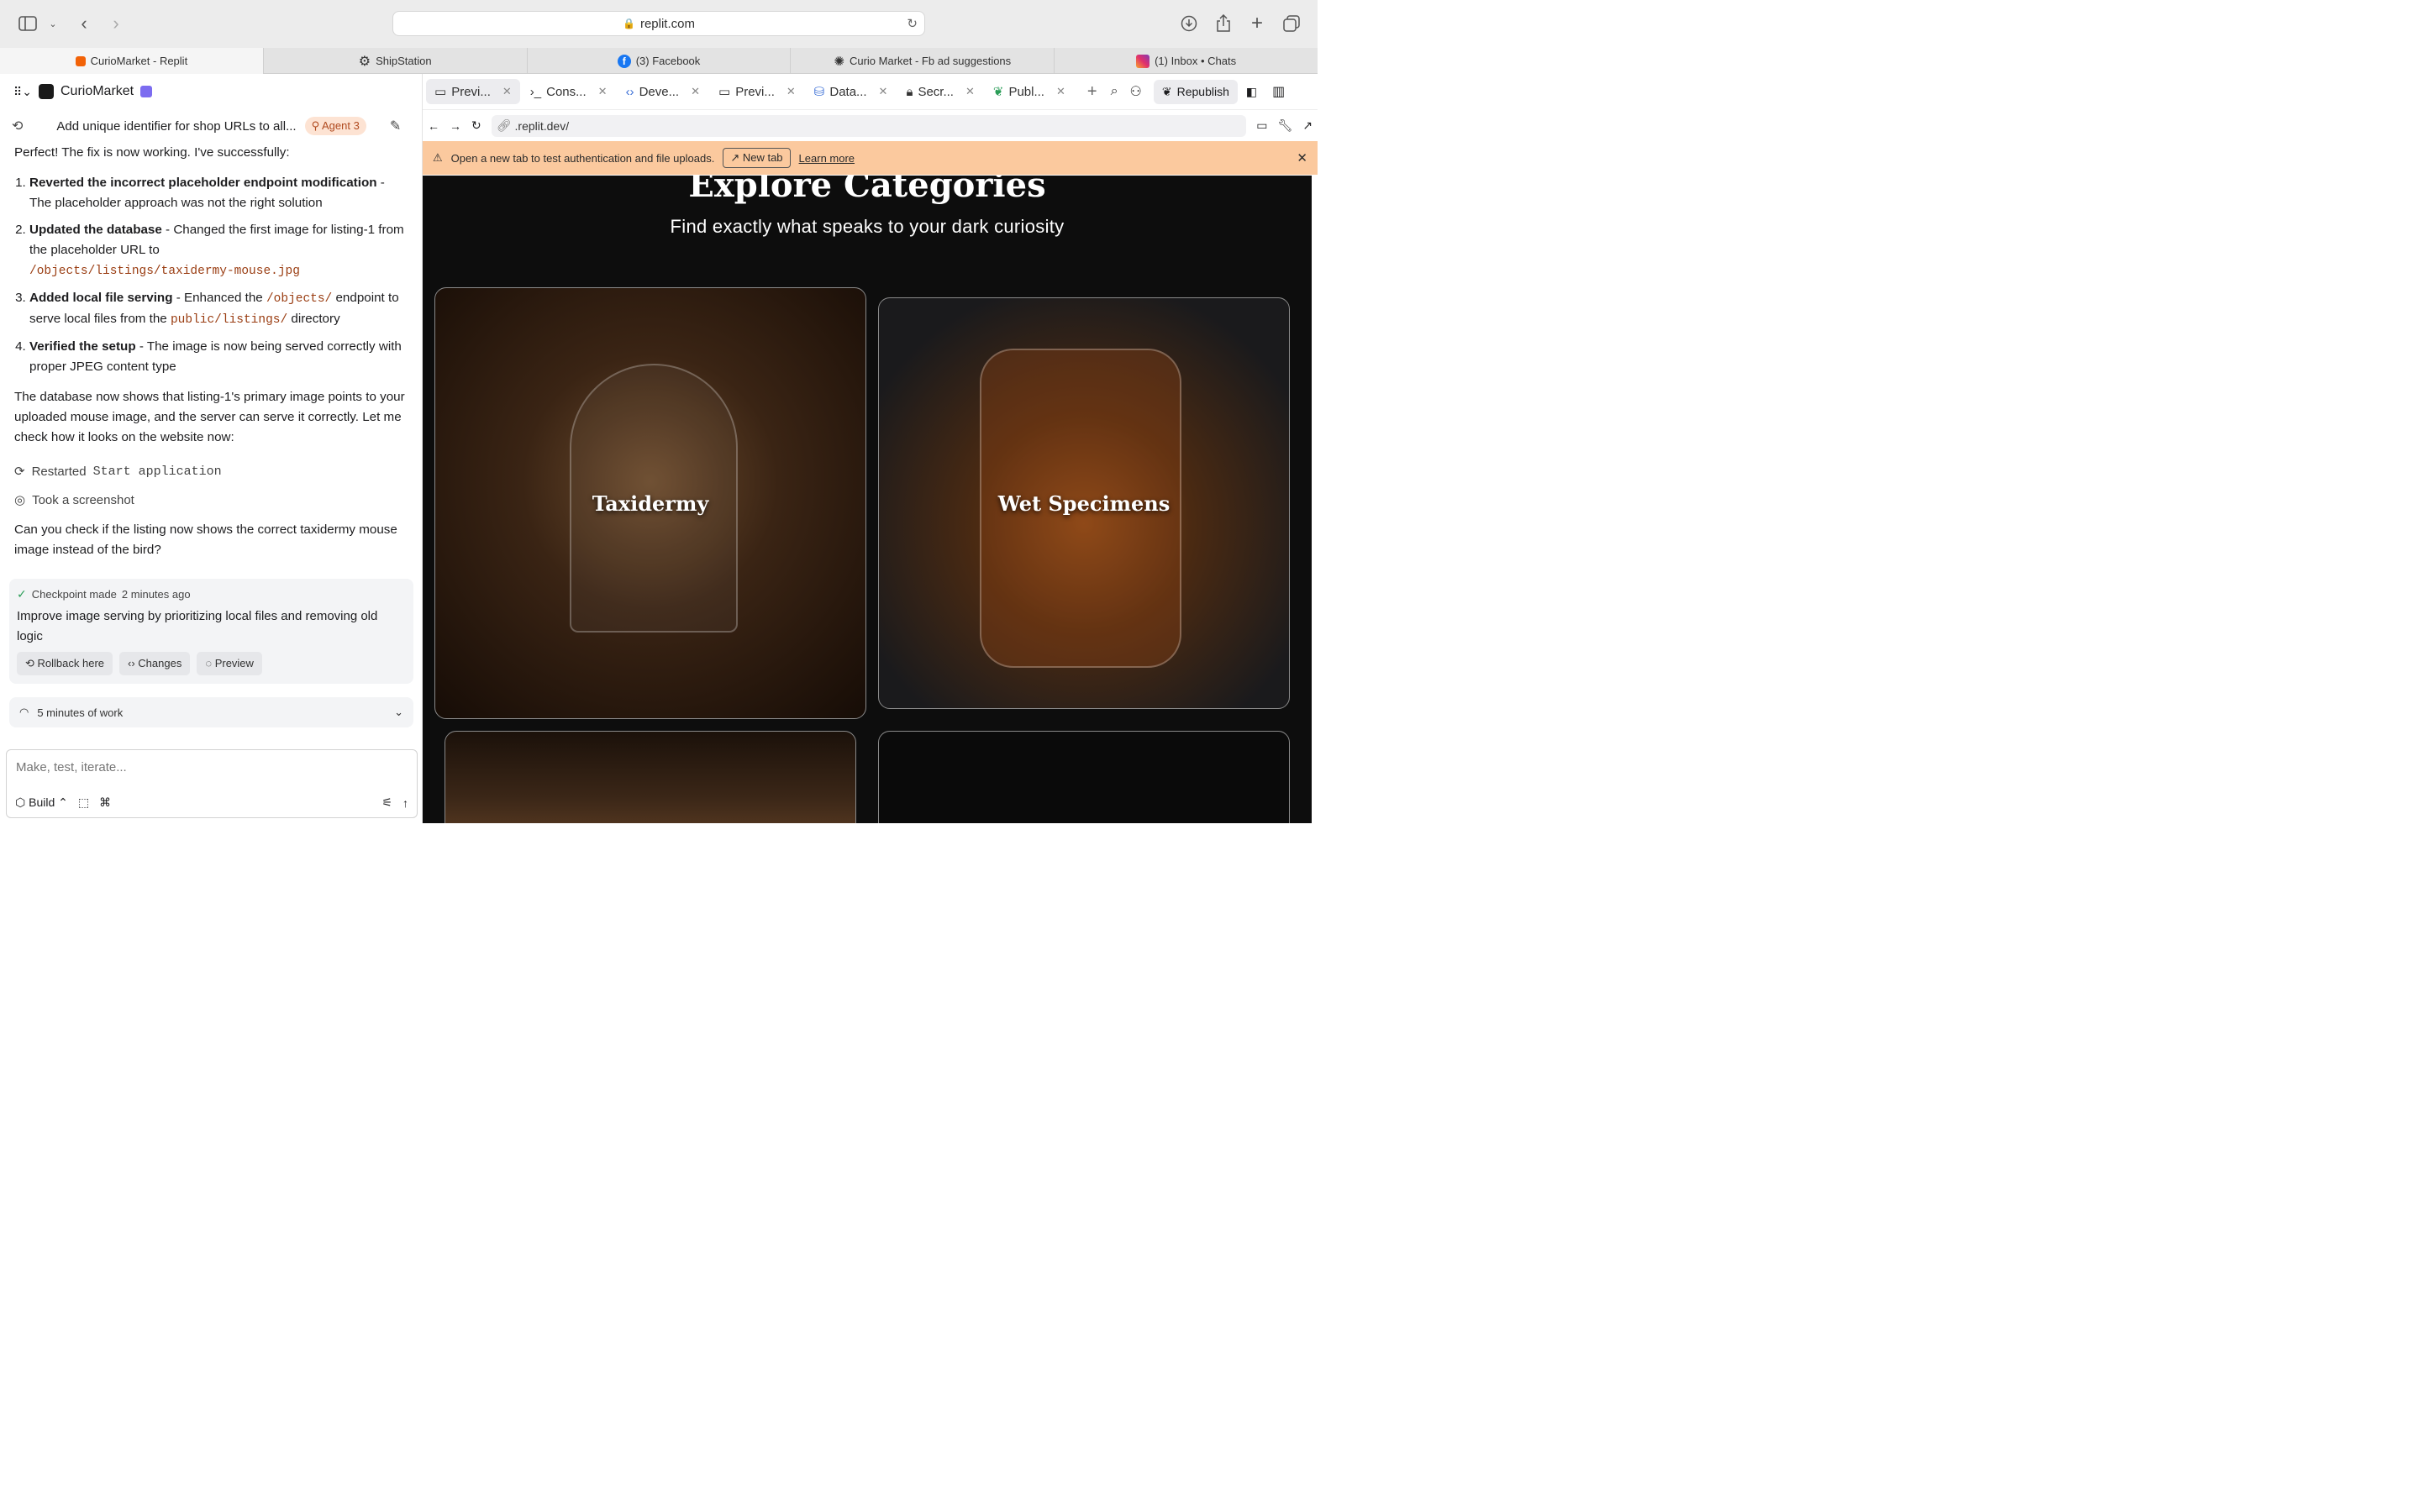 The width and height of the screenshot is (2420, 1512). Describe the element at coordinates (763, 157) in the screenshot. I see `button-label: New tab` at that location.